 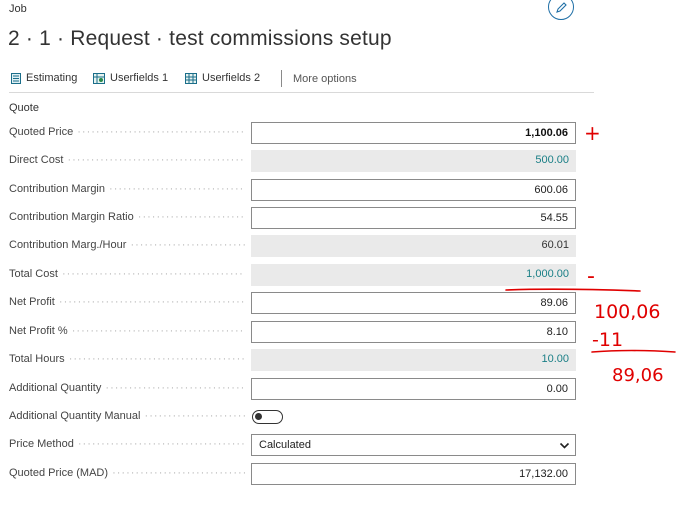 I want to click on grid-icon, so click(x=191, y=78).